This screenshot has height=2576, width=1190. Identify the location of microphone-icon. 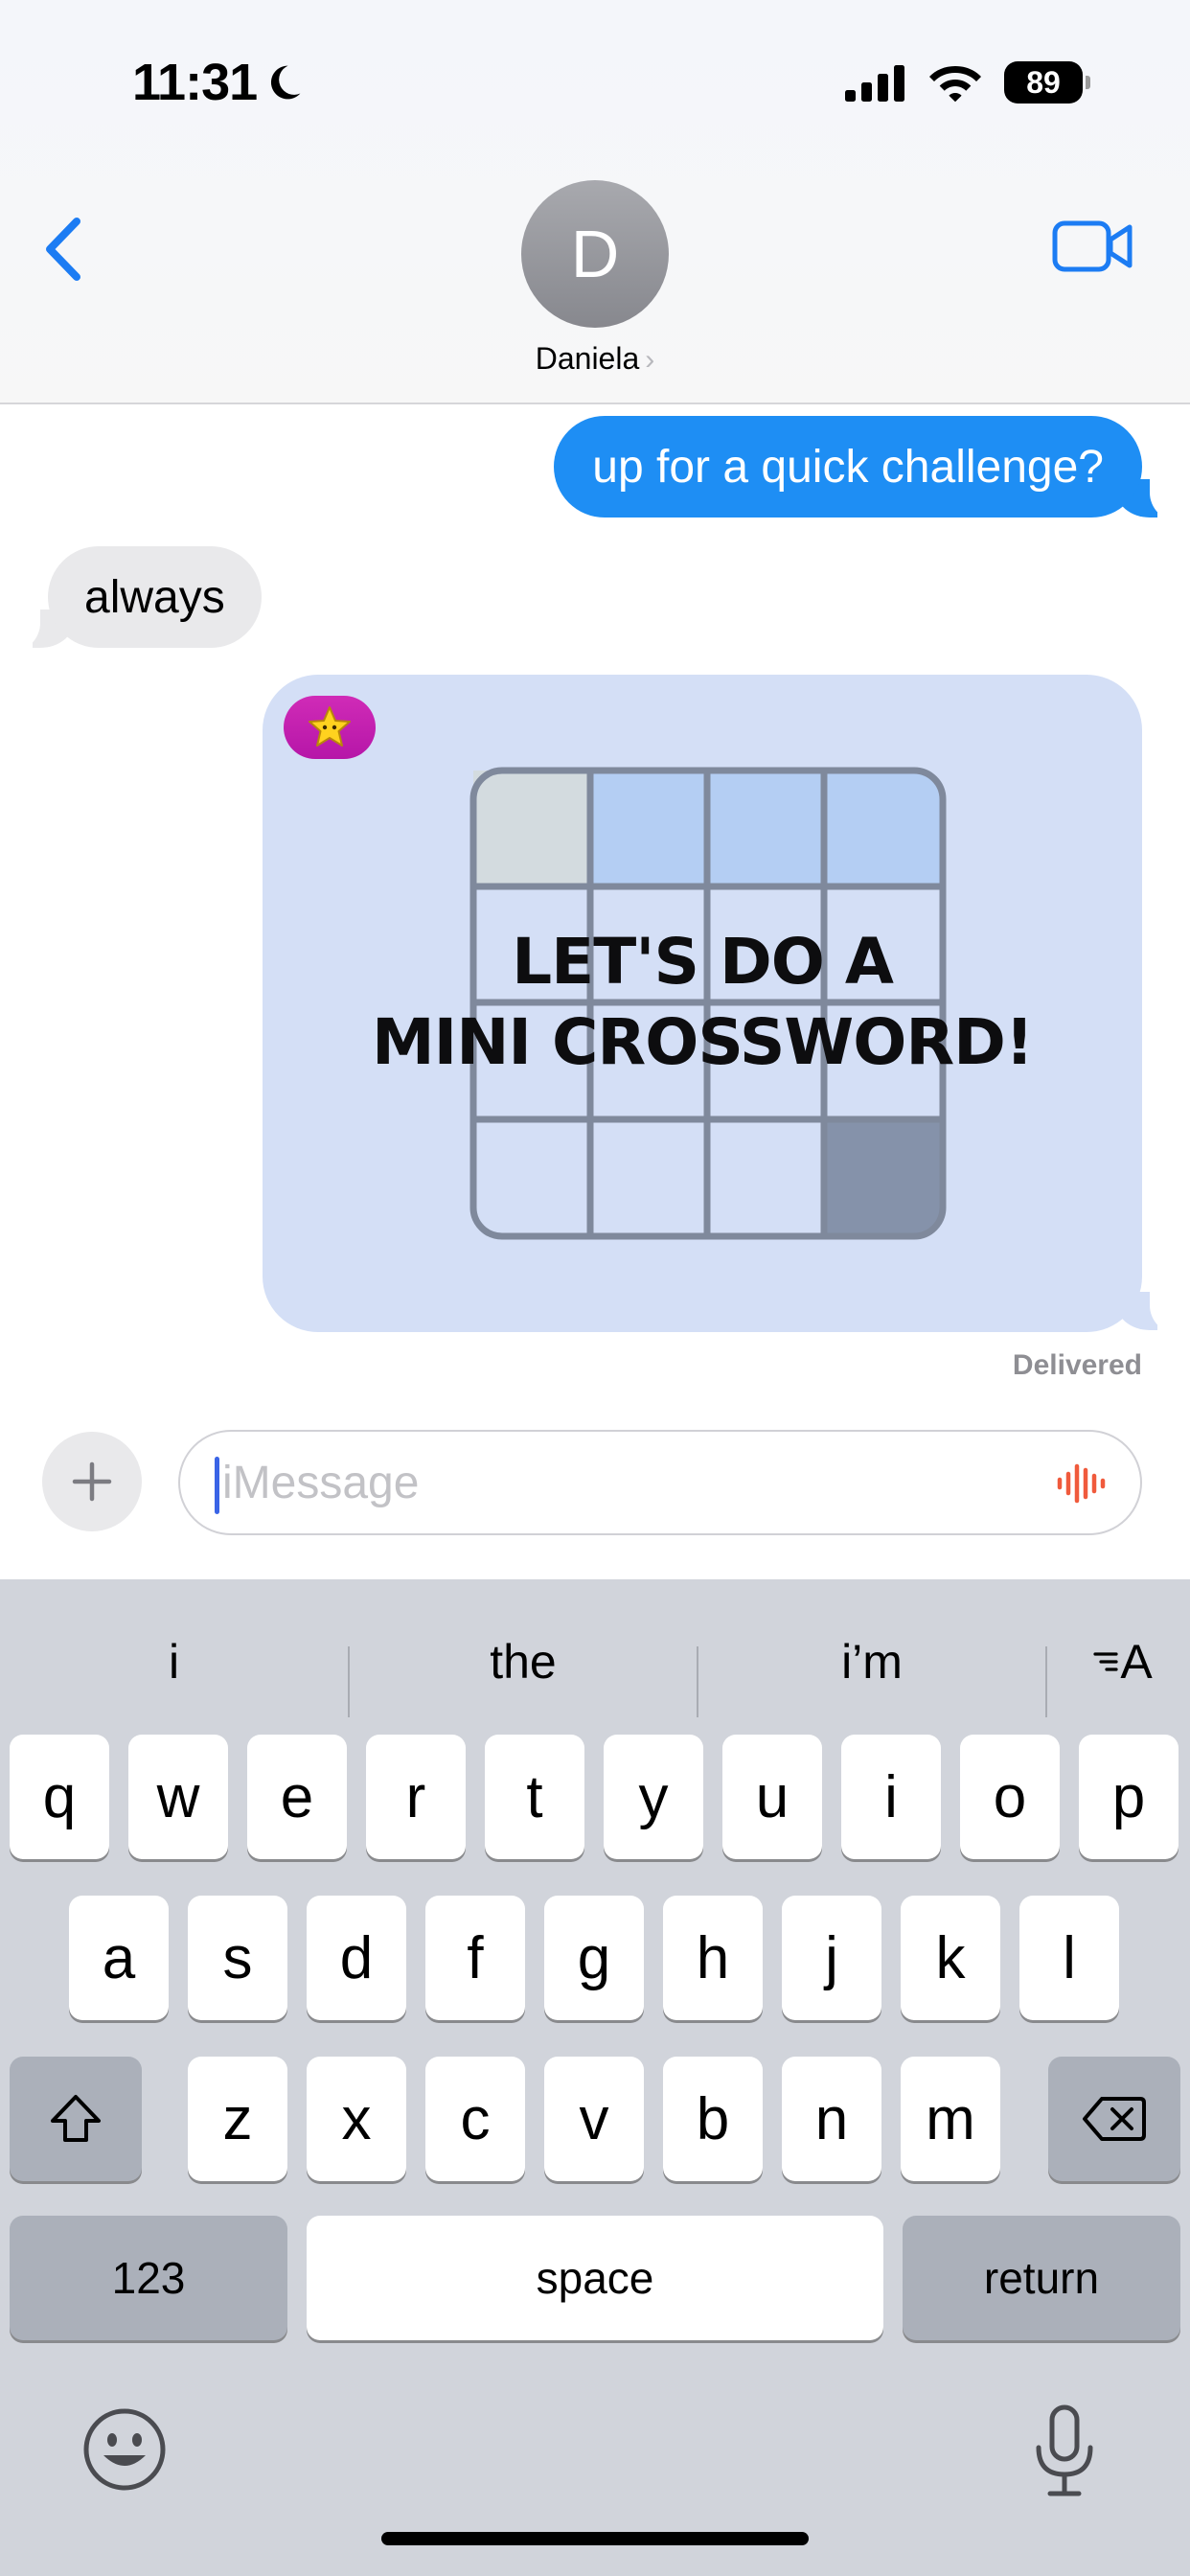
(1065, 2450).